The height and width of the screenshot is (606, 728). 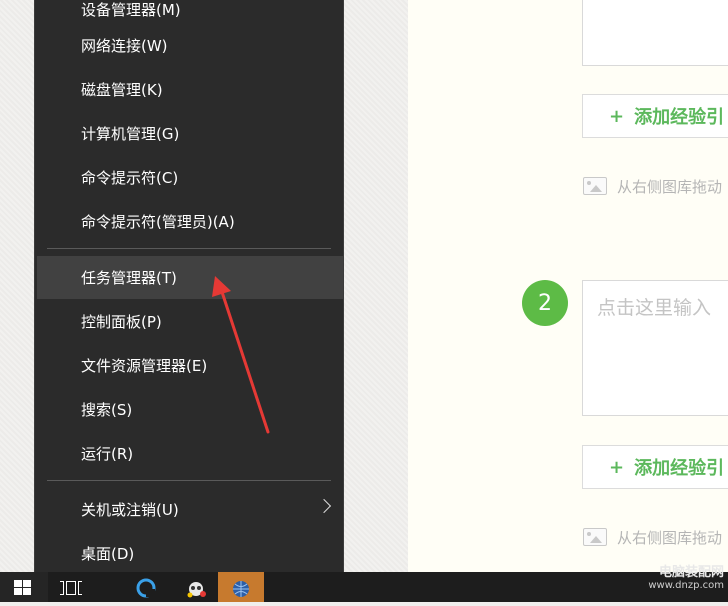 I want to click on windows-logo-icon, so click(x=23, y=588).